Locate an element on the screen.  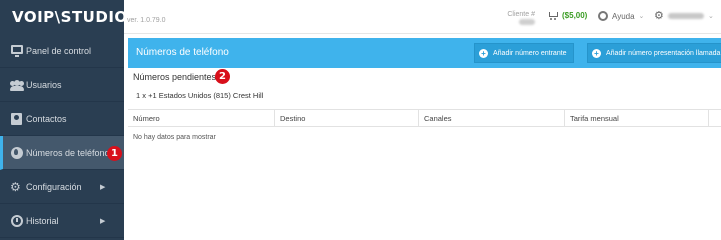
sidebar-item-phone-numbers: Números de teléfono 1 is located at coordinates (62, 153).